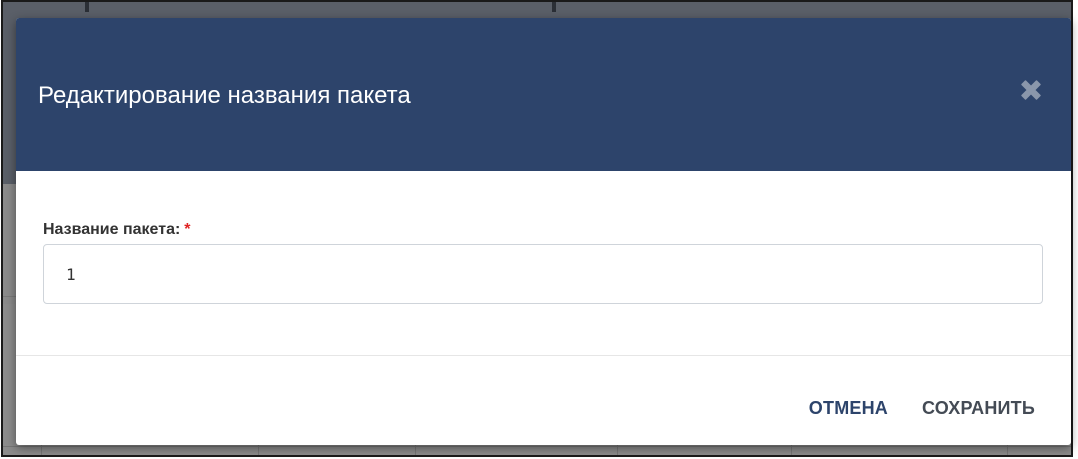 The image size is (1078, 459). Describe the element at coordinates (537, 446) in the screenshot. I see `backdrop-table-line` at that location.